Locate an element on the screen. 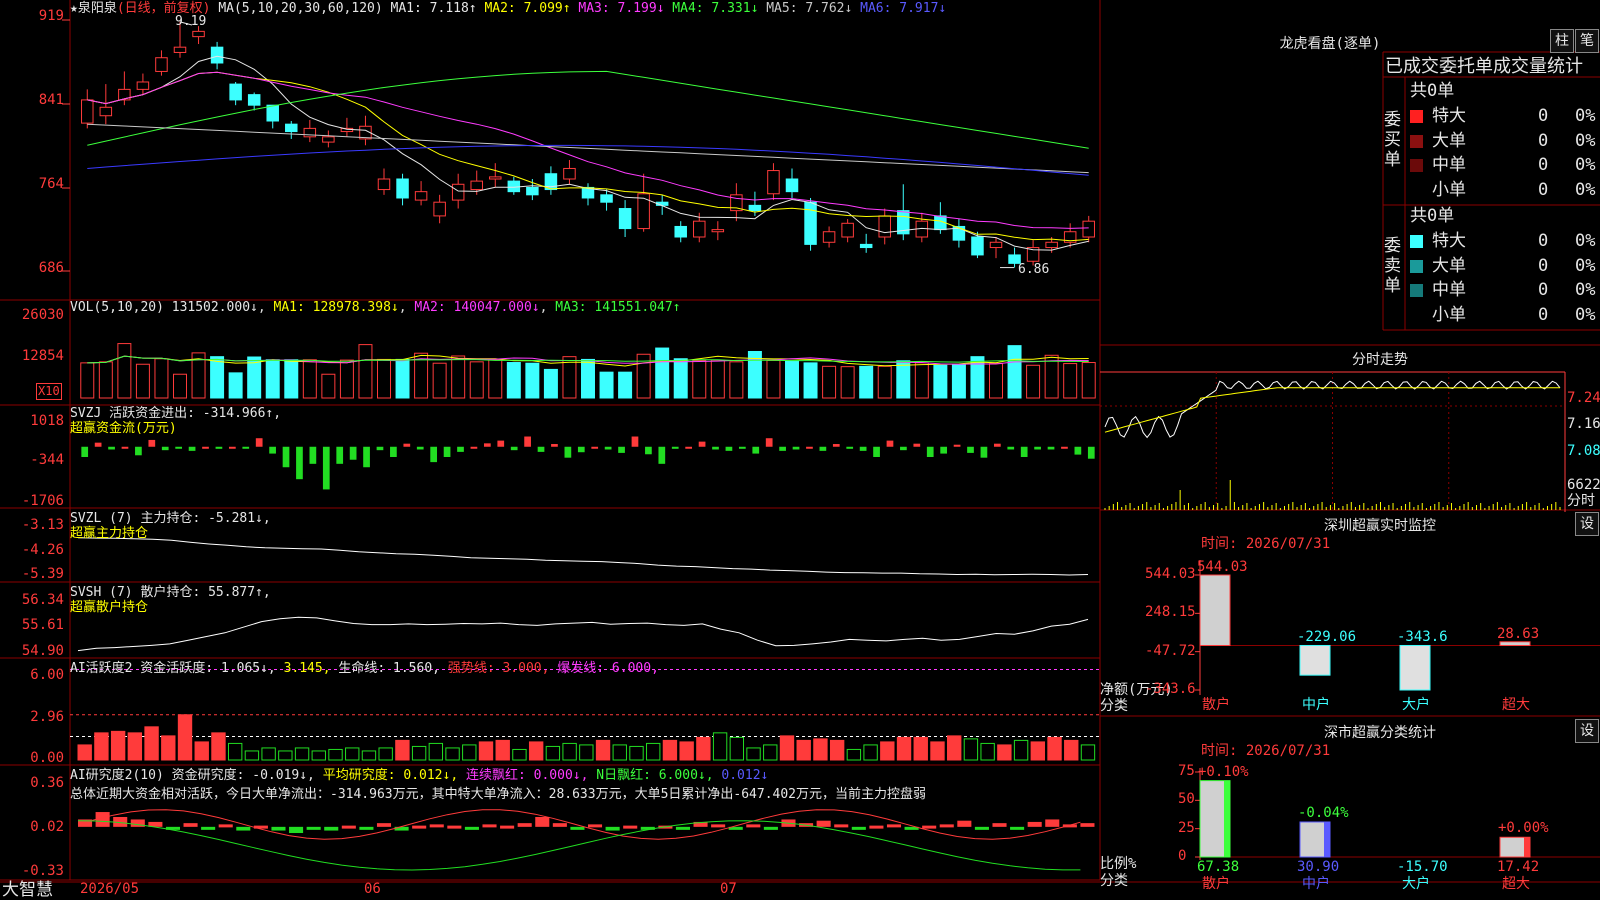 The width and height of the screenshot is (1600, 900). ma5-line is located at coordinates (588, 148).